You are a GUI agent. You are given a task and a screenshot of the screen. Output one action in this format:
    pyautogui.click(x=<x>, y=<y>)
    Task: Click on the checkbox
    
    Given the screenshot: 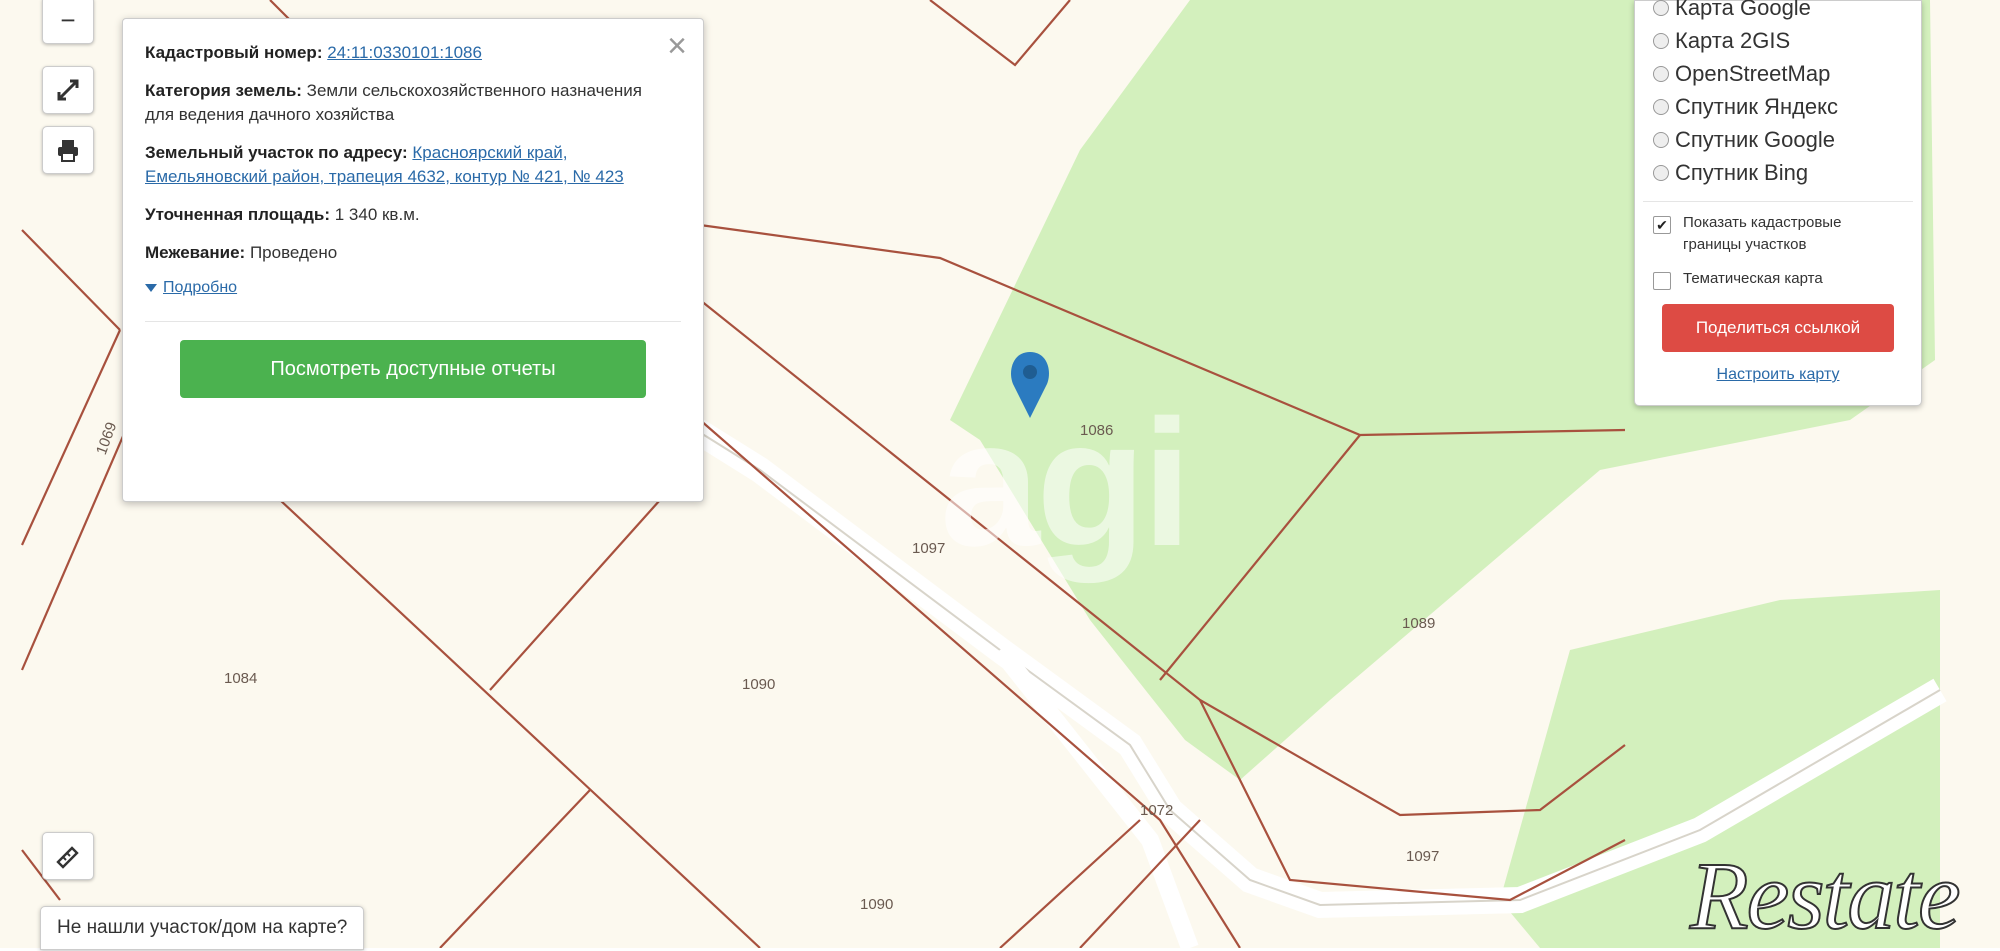 What is the action you would take?
    pyautogui.click(x=1662, y=281)
    